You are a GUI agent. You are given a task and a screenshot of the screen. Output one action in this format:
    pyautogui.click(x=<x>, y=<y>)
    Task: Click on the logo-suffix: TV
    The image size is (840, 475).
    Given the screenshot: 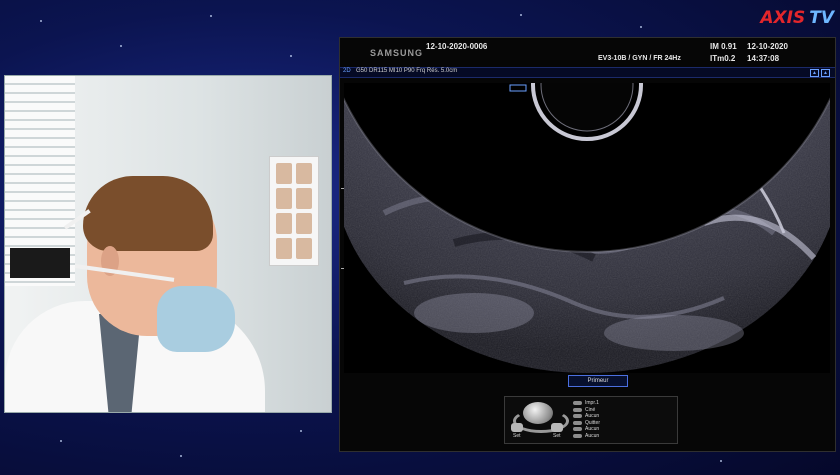 What is the action you would take?
    pyautogui.click(x=821, y=18)
    